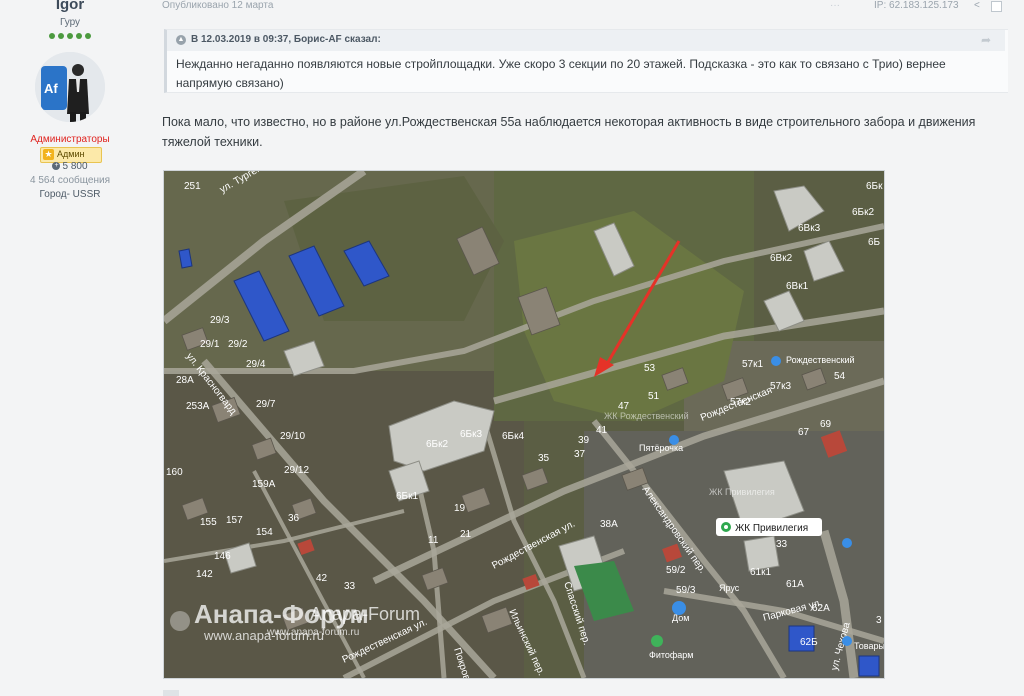 This screenshot has height=696, width=1024. What do you see at coordinates (70, 139) in the screenshot?
I see `author-group: Администраторы` at bounding box center [70, 139].